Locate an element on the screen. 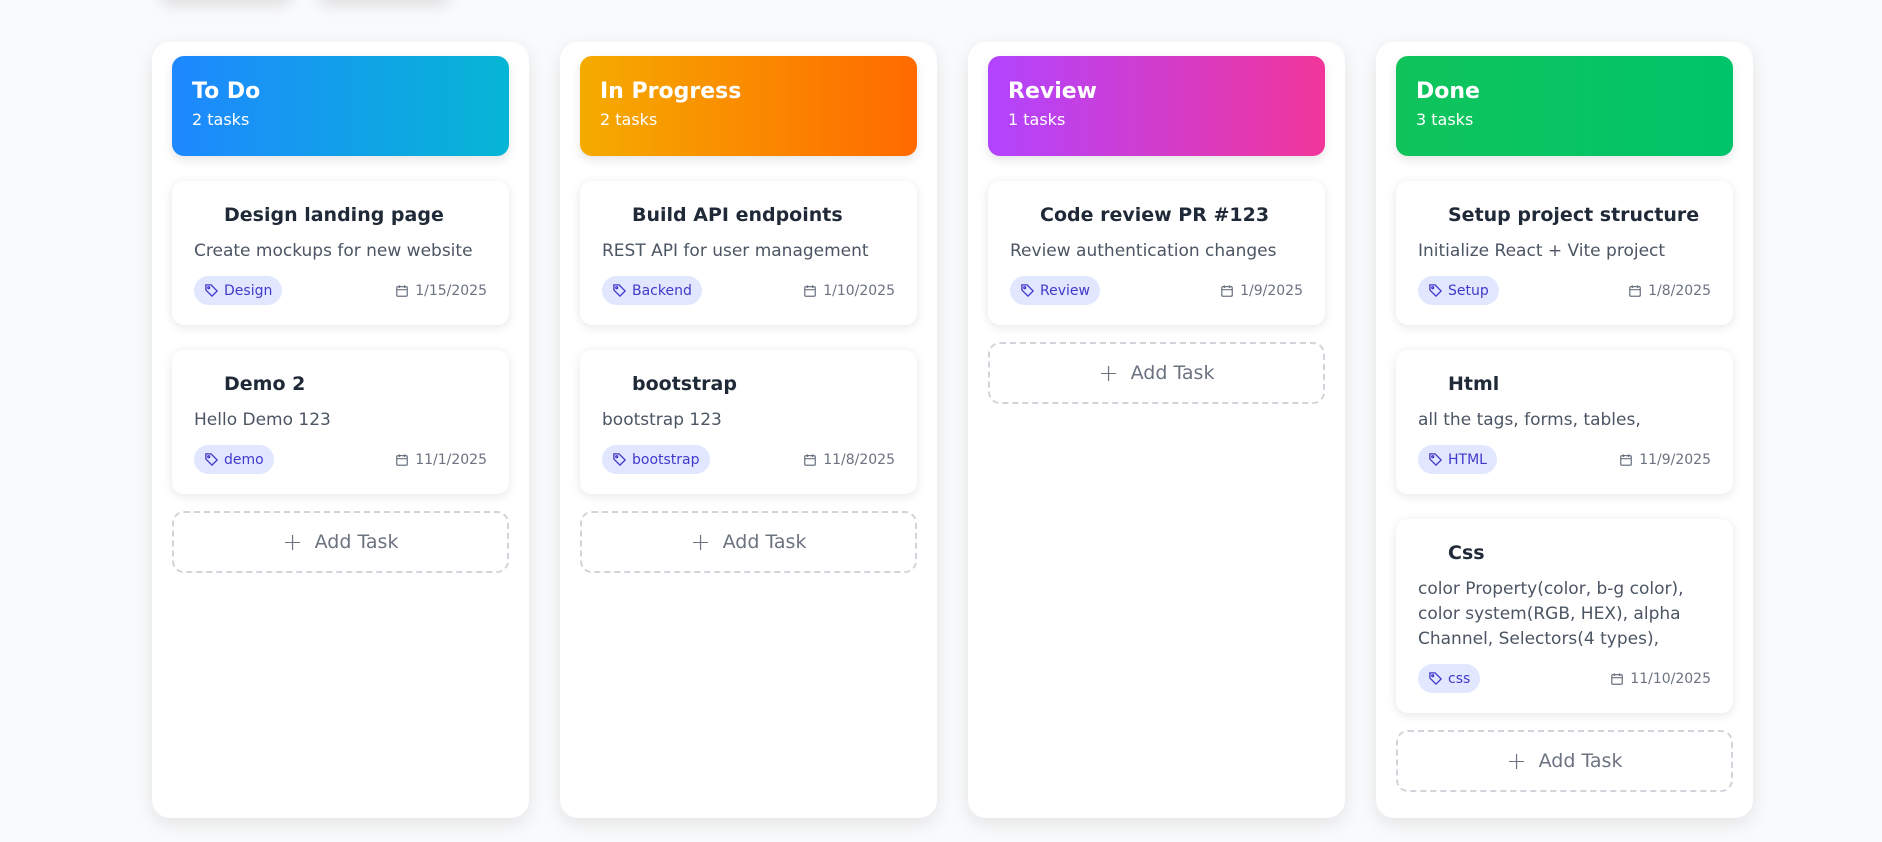  task-tag-label: css is located at coordinates (1459, 678).